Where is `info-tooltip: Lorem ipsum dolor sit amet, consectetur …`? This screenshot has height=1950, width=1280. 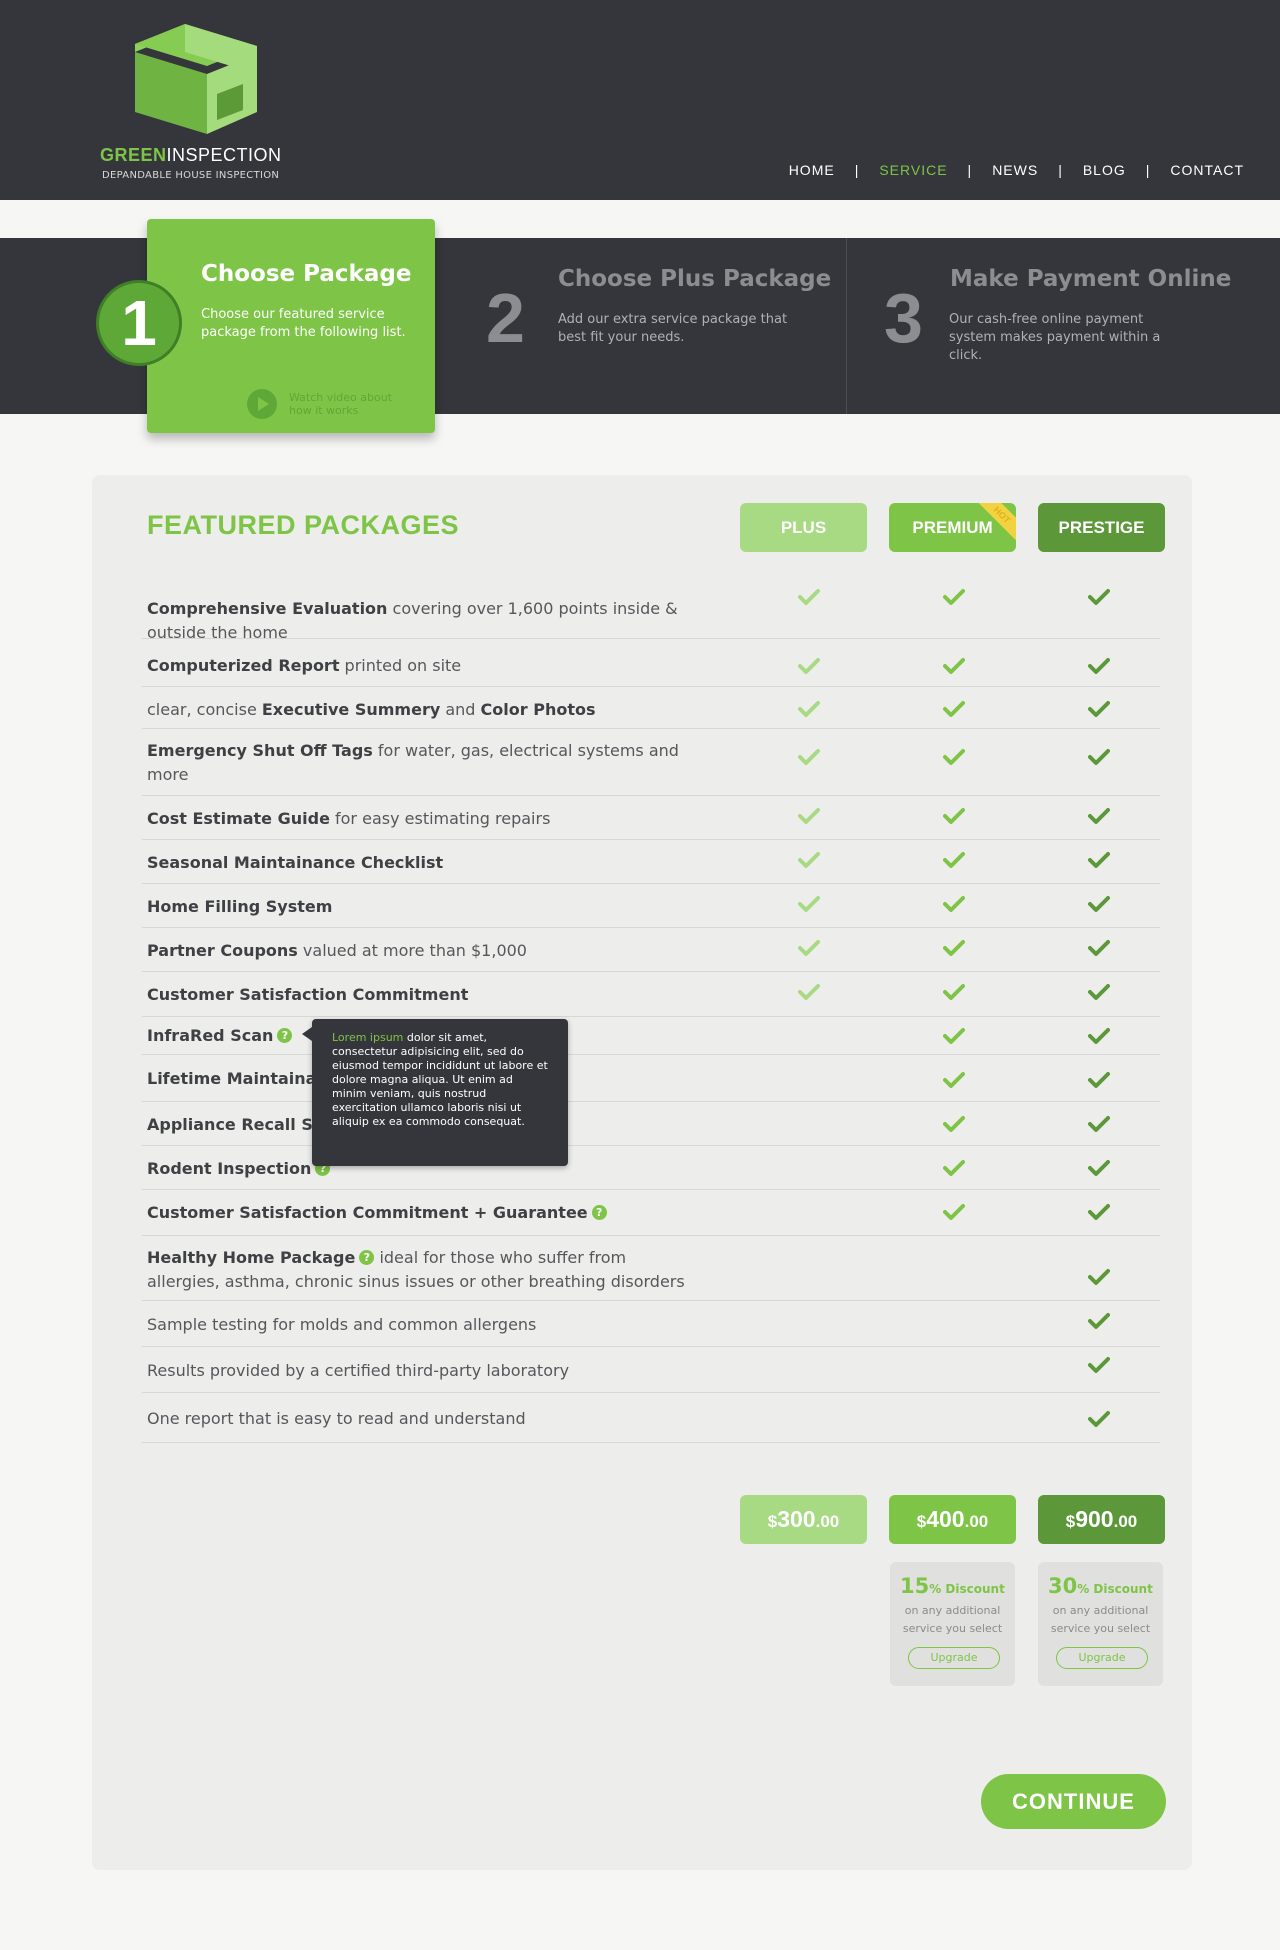
info-tooltip: Lorem ipsum dolor sit amet, consectetur … is located at coordinates (435, 1092).